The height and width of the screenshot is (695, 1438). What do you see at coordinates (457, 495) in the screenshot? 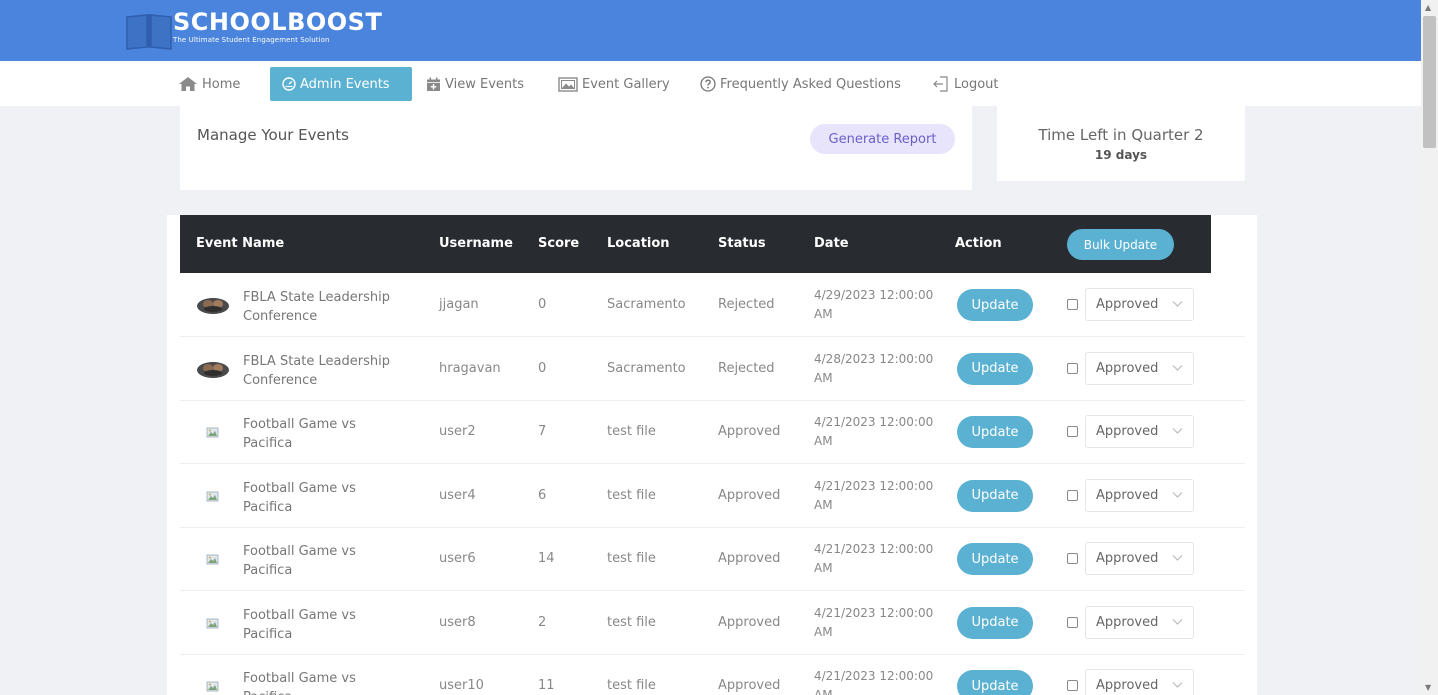
I see `username-cell: user4` at bounding box center [457, 495].